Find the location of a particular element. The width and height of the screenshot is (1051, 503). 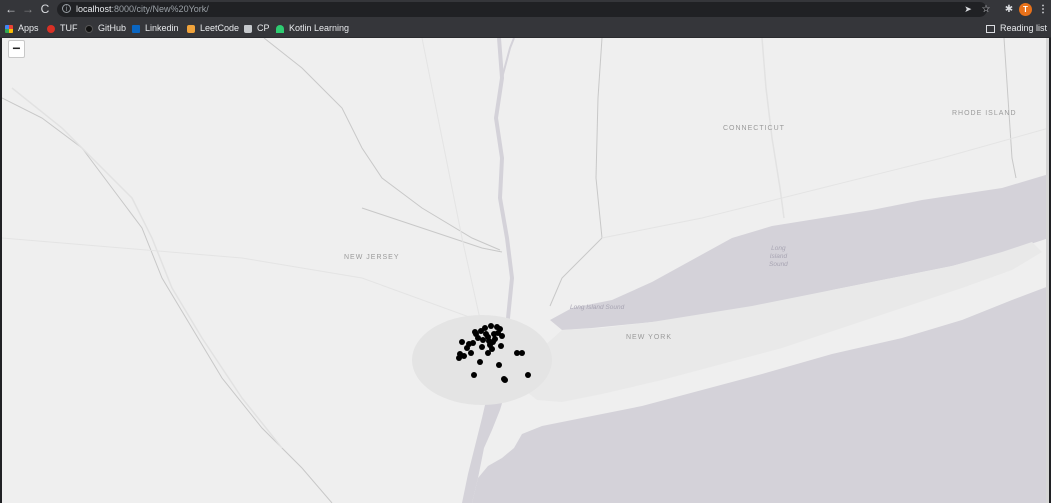

bookmark-label: Kotlin Learning is located at coordinates (319, 28).